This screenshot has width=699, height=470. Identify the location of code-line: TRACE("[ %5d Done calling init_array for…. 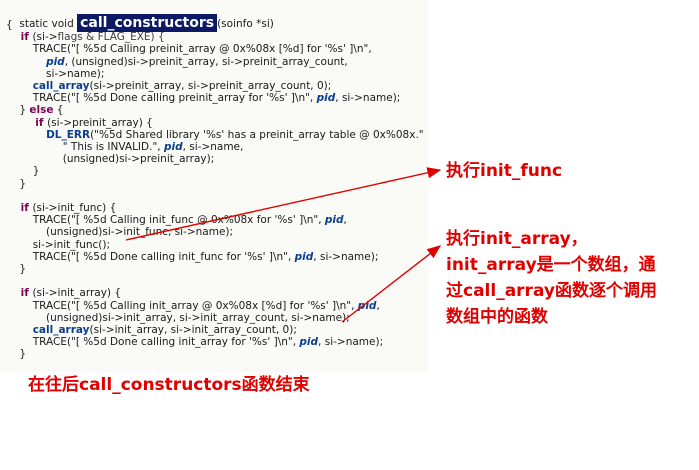
(194, 342).